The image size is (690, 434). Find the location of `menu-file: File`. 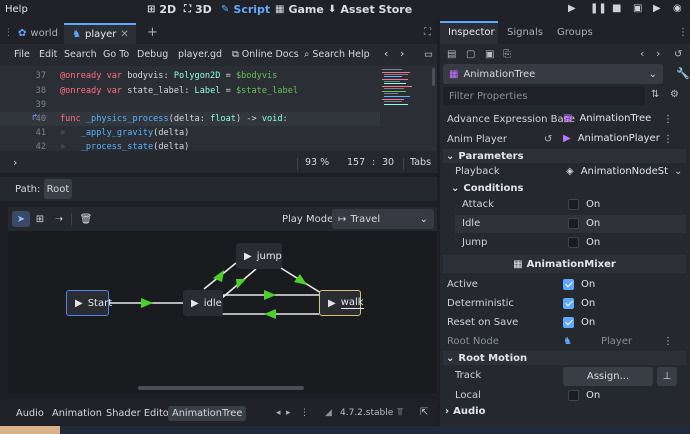

menu-file: File is located at coordinates (22, 54).